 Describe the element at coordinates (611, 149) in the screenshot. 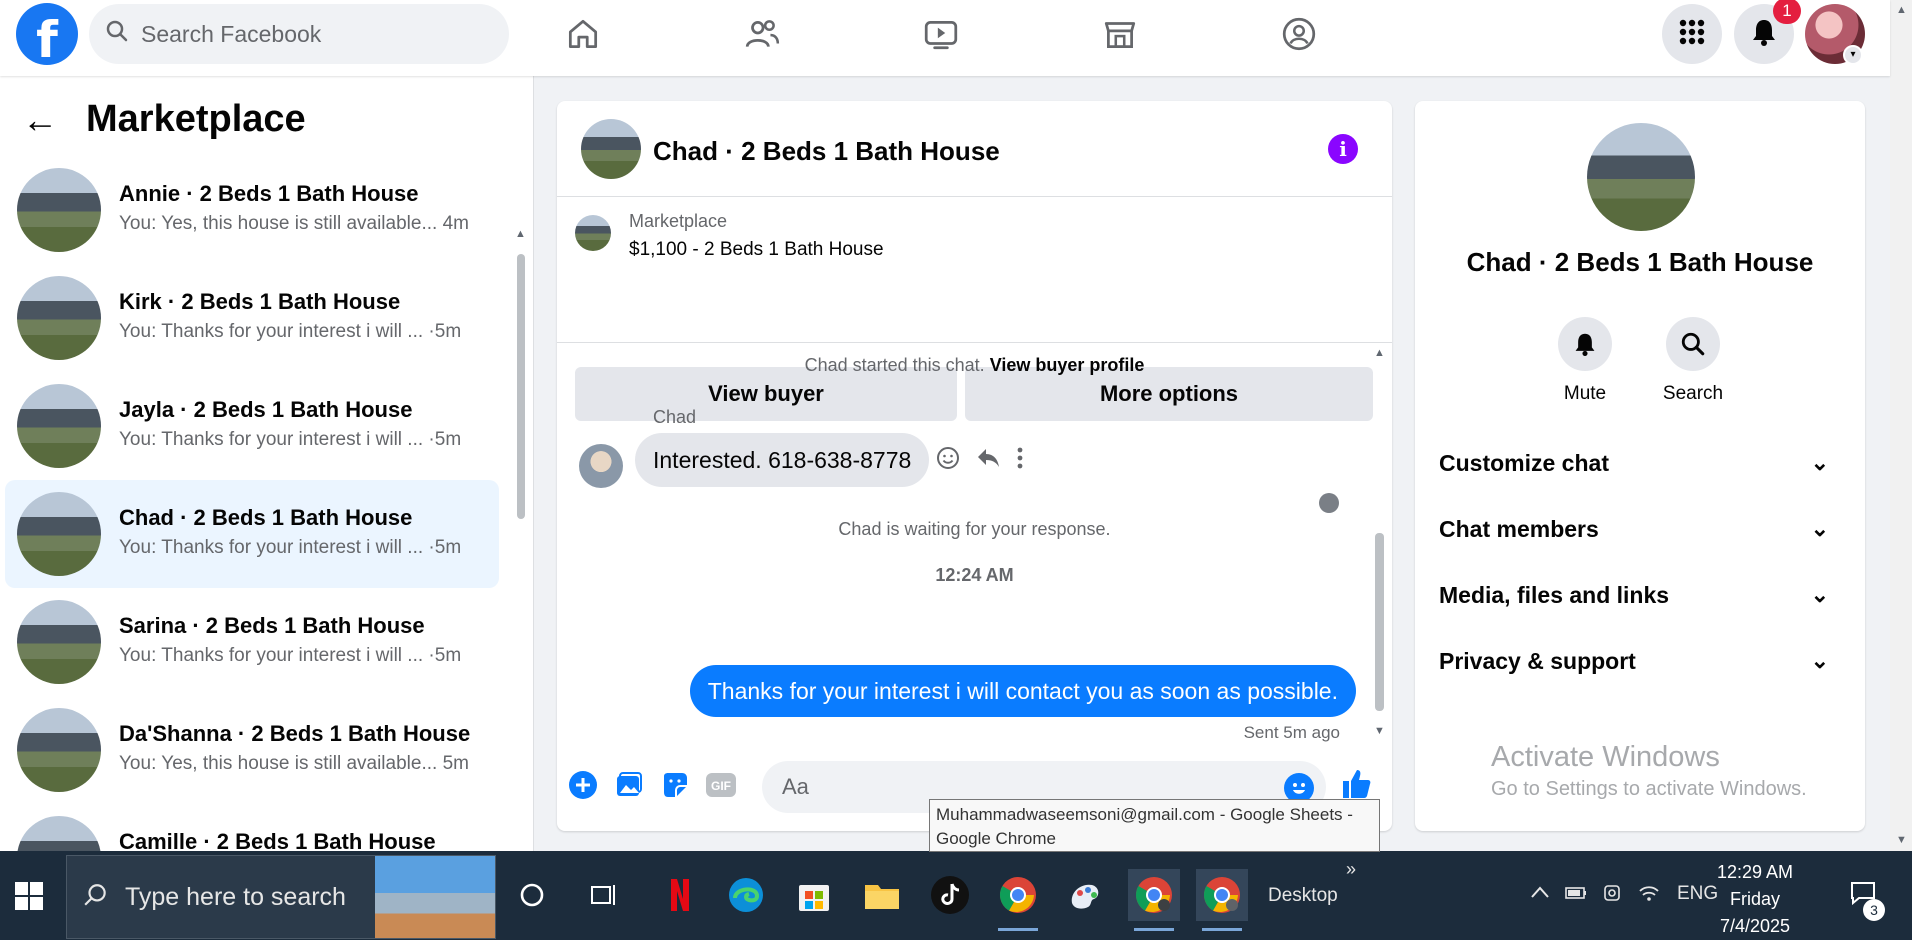

I see `chat-avatar` at that location.